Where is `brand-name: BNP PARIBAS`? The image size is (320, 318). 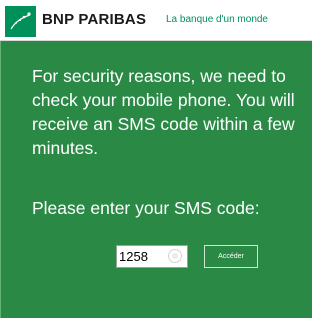
brand-name: BNP PARIBAS is located at coordinates (94, 19).